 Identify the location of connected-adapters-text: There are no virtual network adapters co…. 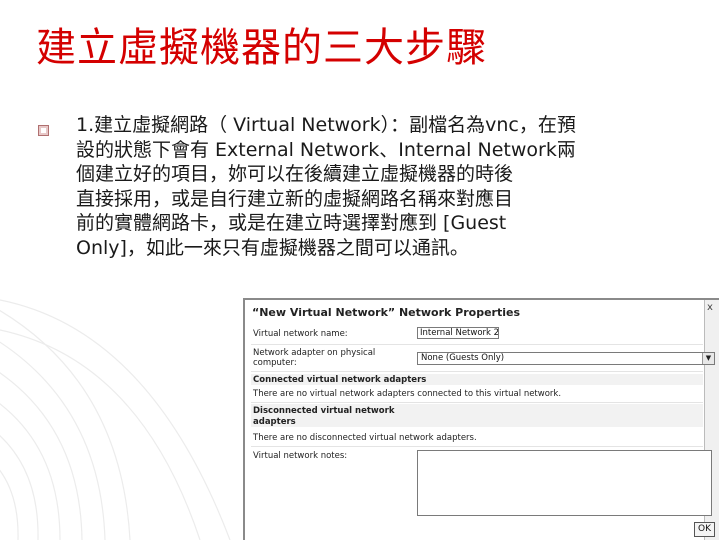
(407, 394).